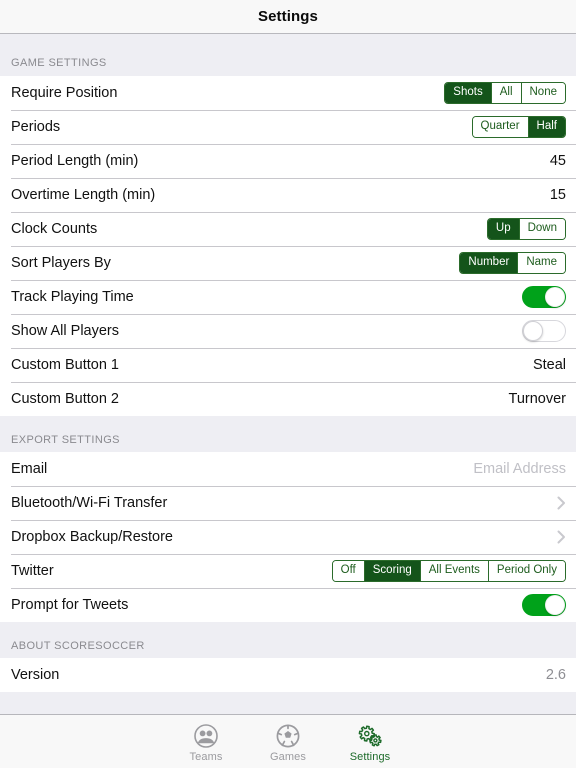 The image size is (576, 768). I want to click on segmented-control-require-position: Shots All None, so click(505, 93).